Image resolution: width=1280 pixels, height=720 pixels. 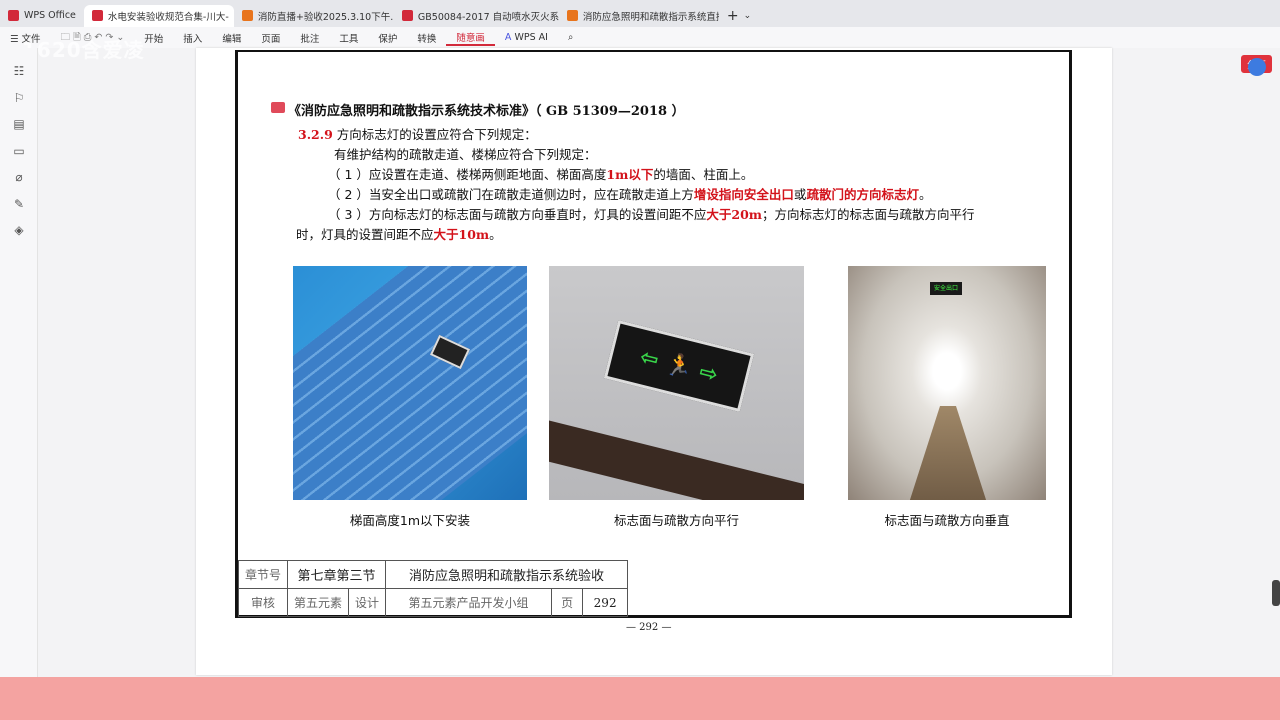 I want to click on cell-reviewer: 第五元素, so click(x=318, y=602).